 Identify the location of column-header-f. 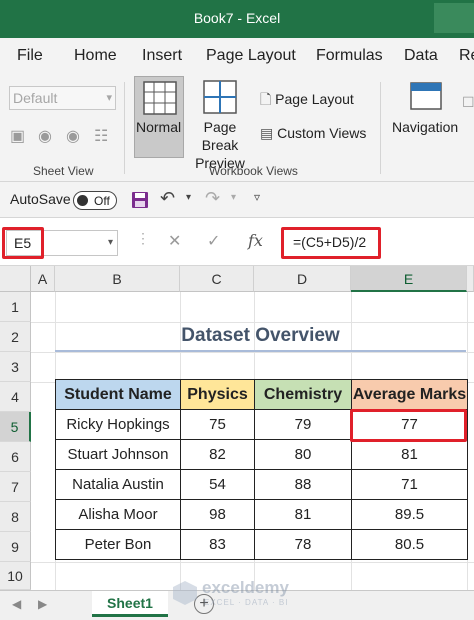
(470, 279).